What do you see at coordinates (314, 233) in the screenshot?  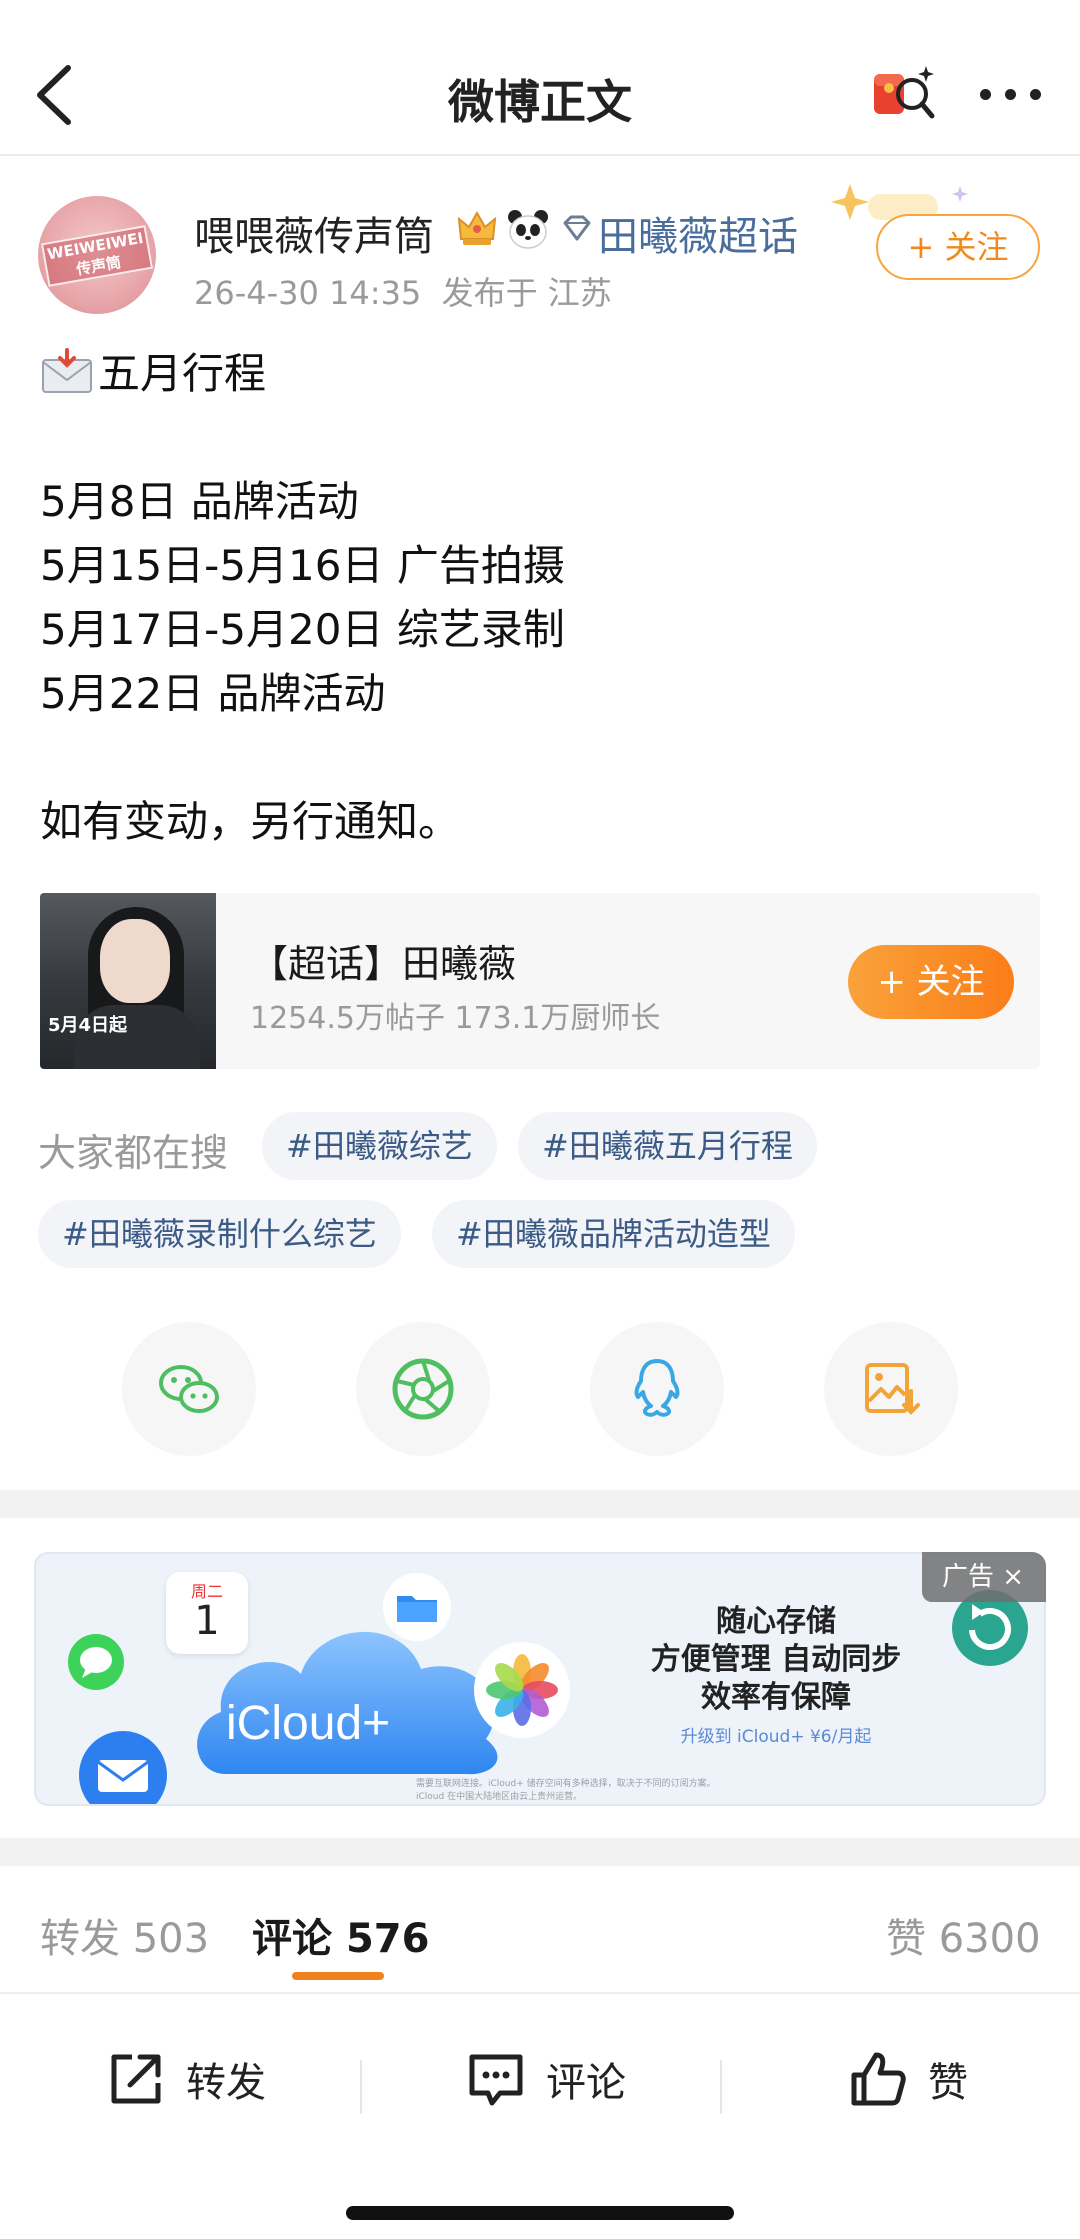 I see `author-name: 喂喂薇传声筒` at bounding box center [314, 233].